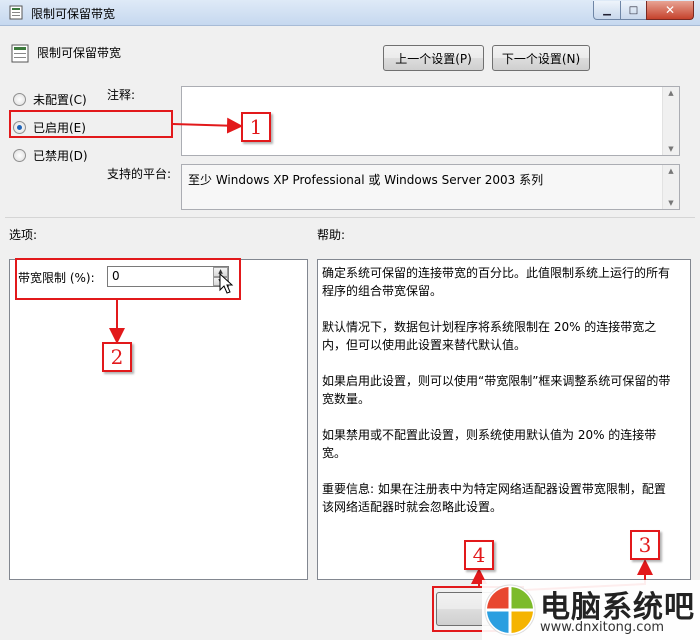 The image size is (700, 640). I want to click on watermark-url: www.dnxitong.com, so click(602, 627).